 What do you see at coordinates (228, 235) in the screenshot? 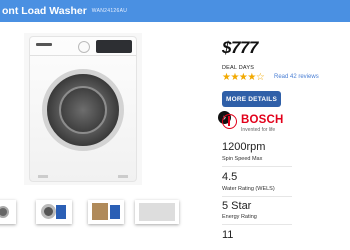
I see `spec-value: 11` at bounding box center [228, 235].